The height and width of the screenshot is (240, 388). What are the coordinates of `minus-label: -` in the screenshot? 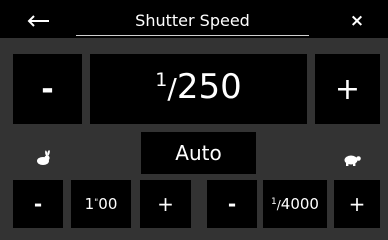 It's located at (47, 89).